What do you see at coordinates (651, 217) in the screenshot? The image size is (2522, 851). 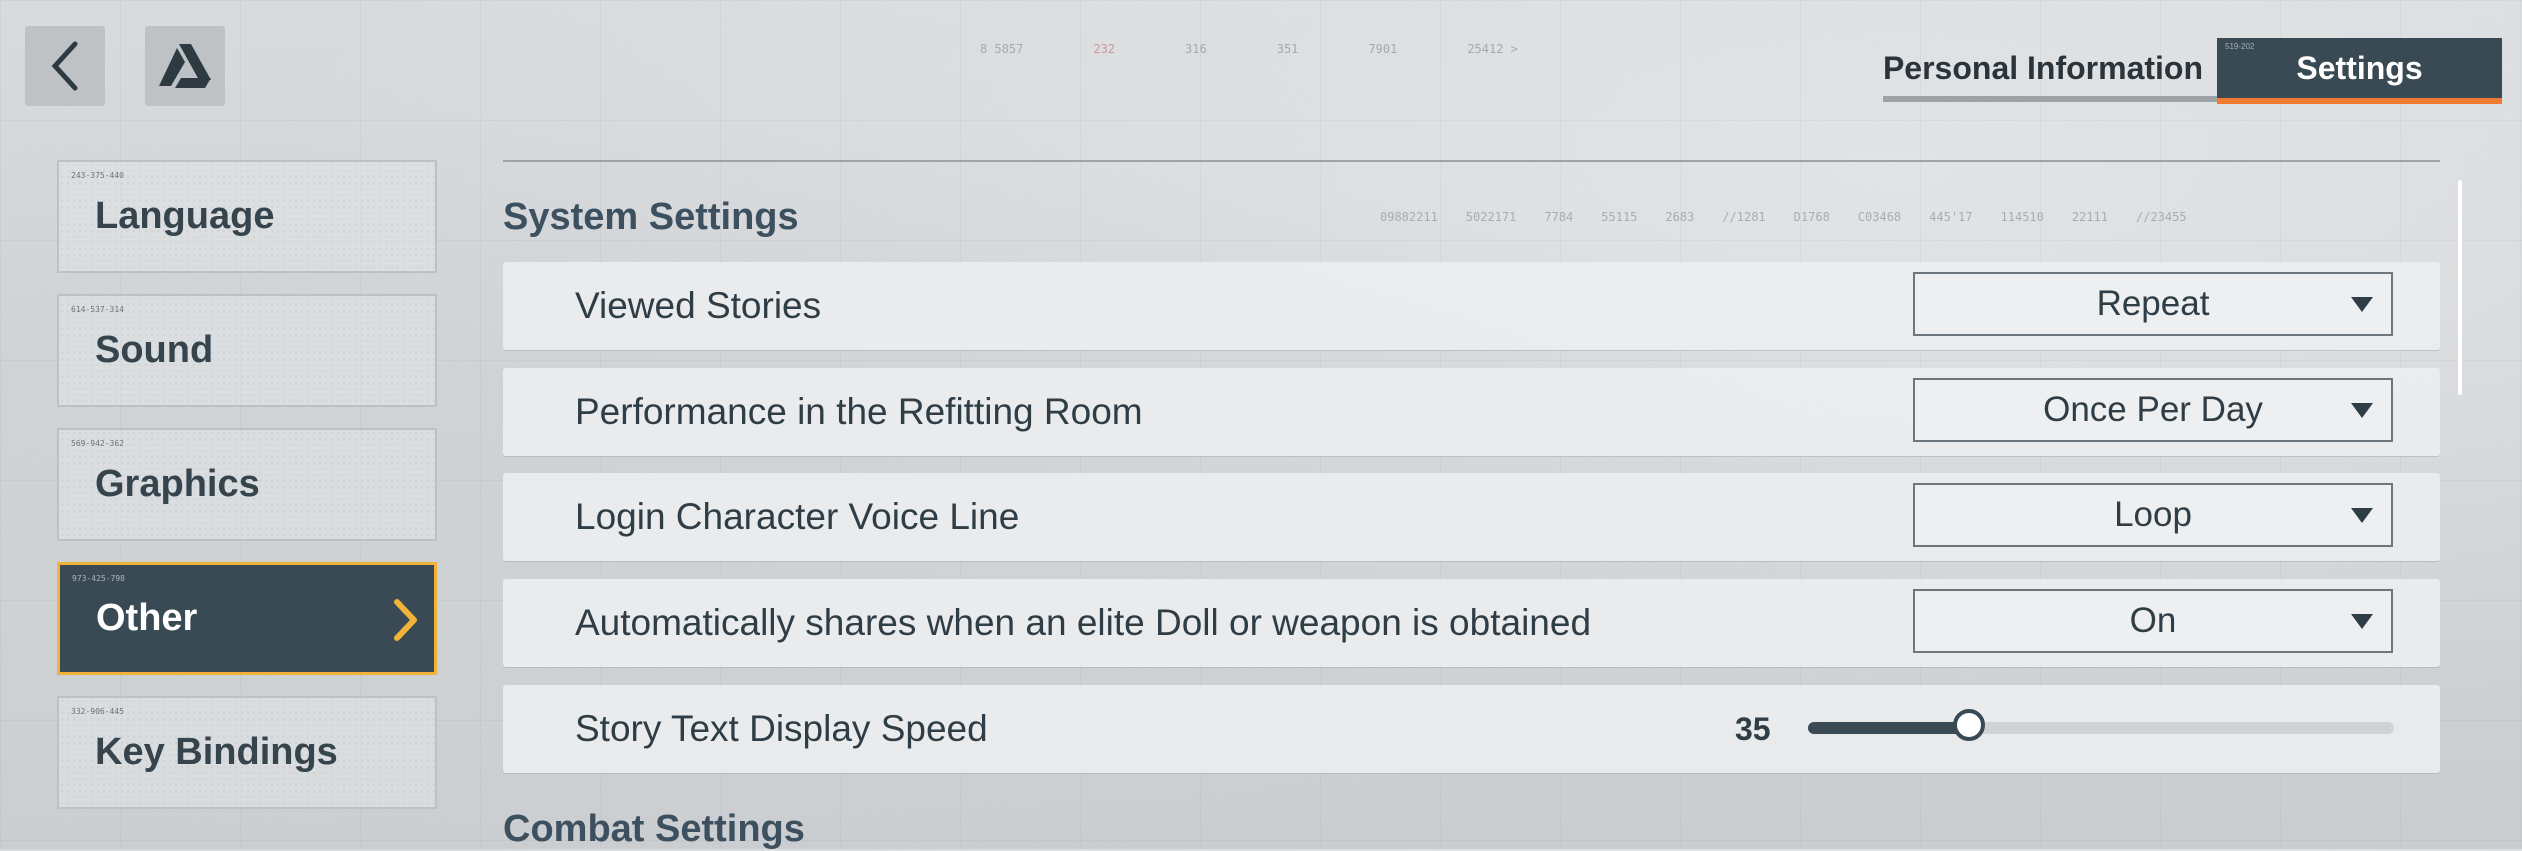 I see `section-title-system: System Settings` at bounding box center [651, 217].